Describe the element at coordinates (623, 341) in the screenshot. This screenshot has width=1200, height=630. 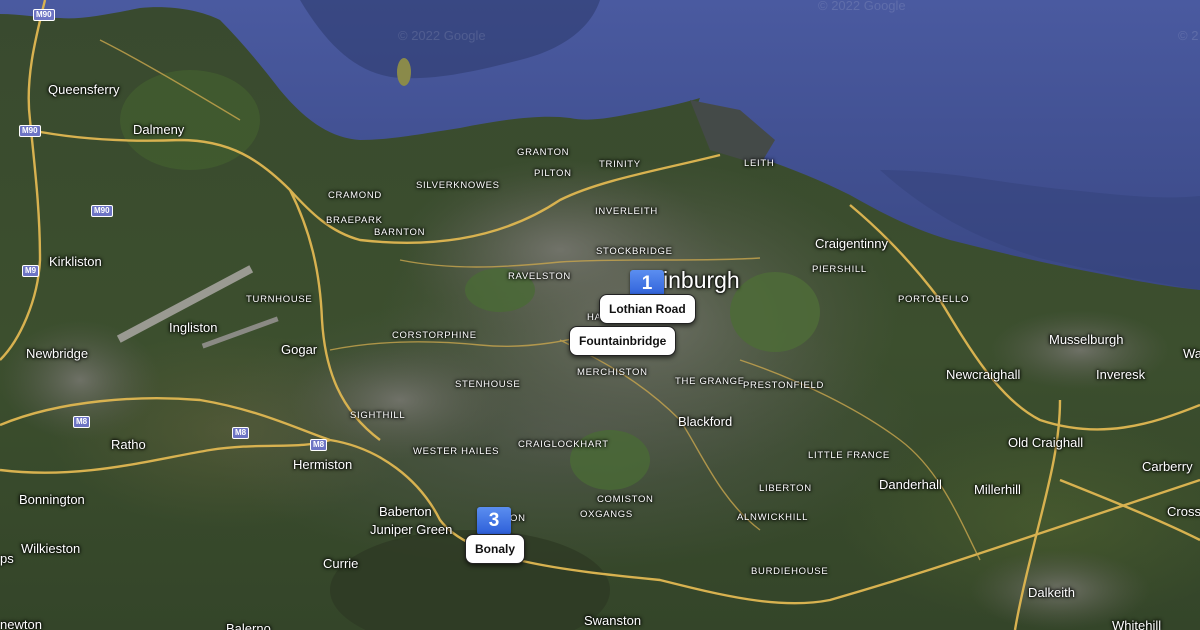
I see `marker-callout-fountainbridge: Fountainbridge` at that location.